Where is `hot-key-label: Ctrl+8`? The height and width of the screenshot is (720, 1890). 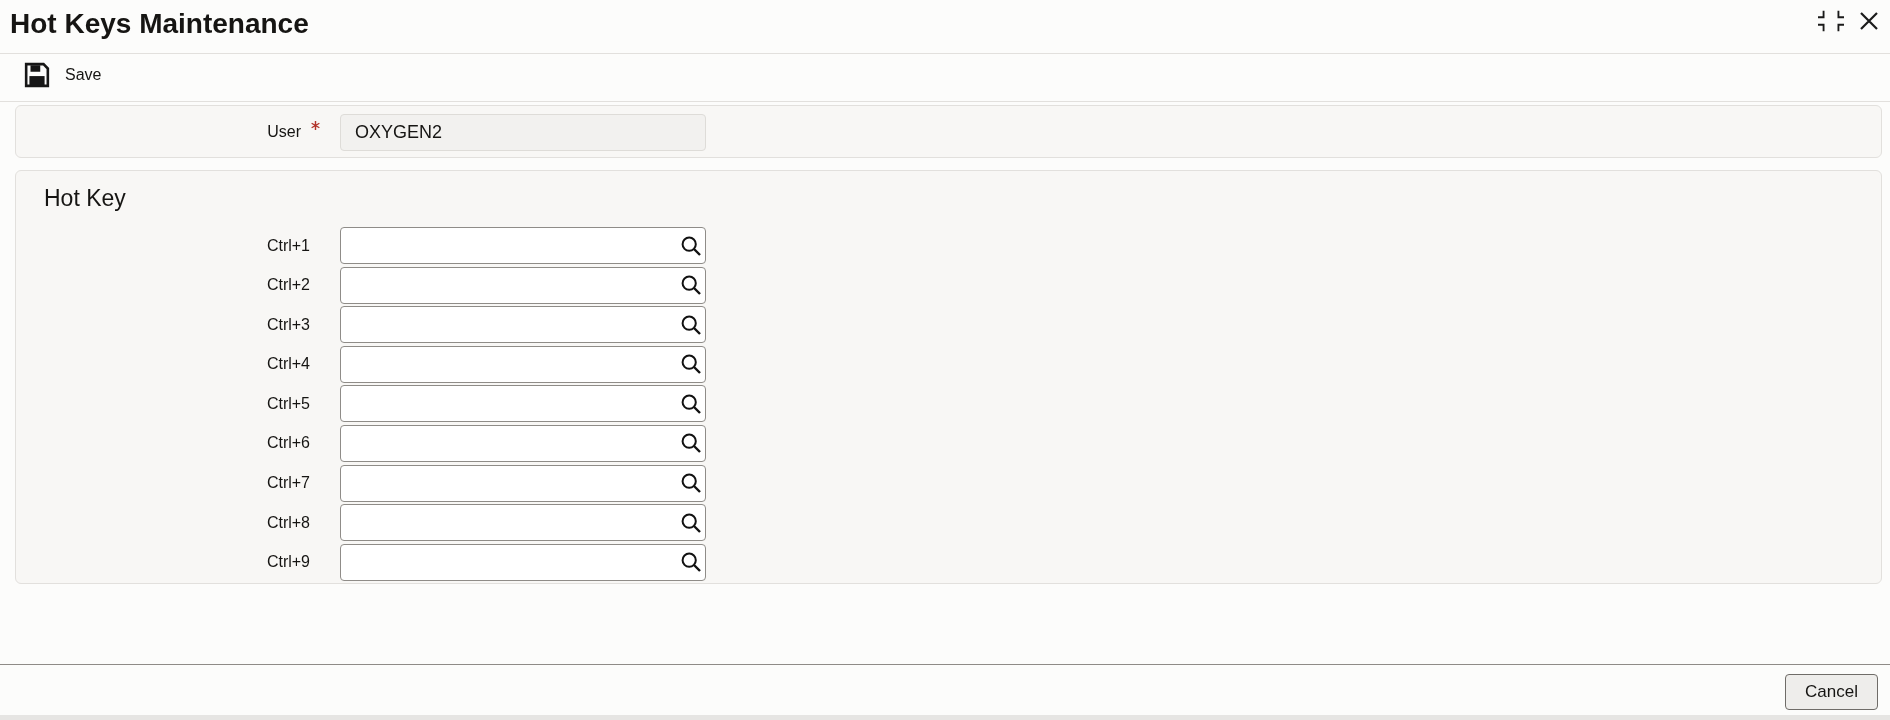 hot-key-label: Ctrl+8 is located at coordinates (288, 522).